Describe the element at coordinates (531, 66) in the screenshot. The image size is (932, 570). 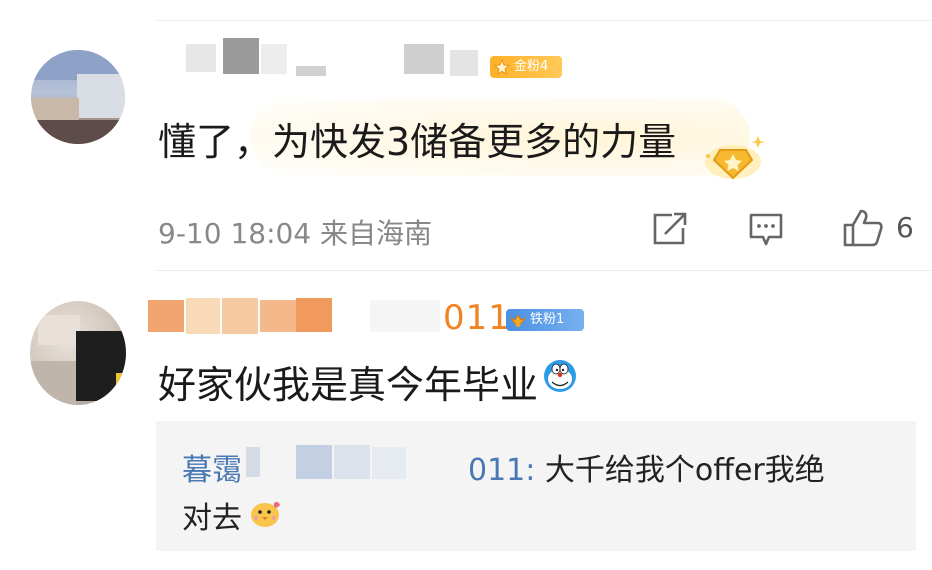
I see `badge-label: 金粉4` at that location.